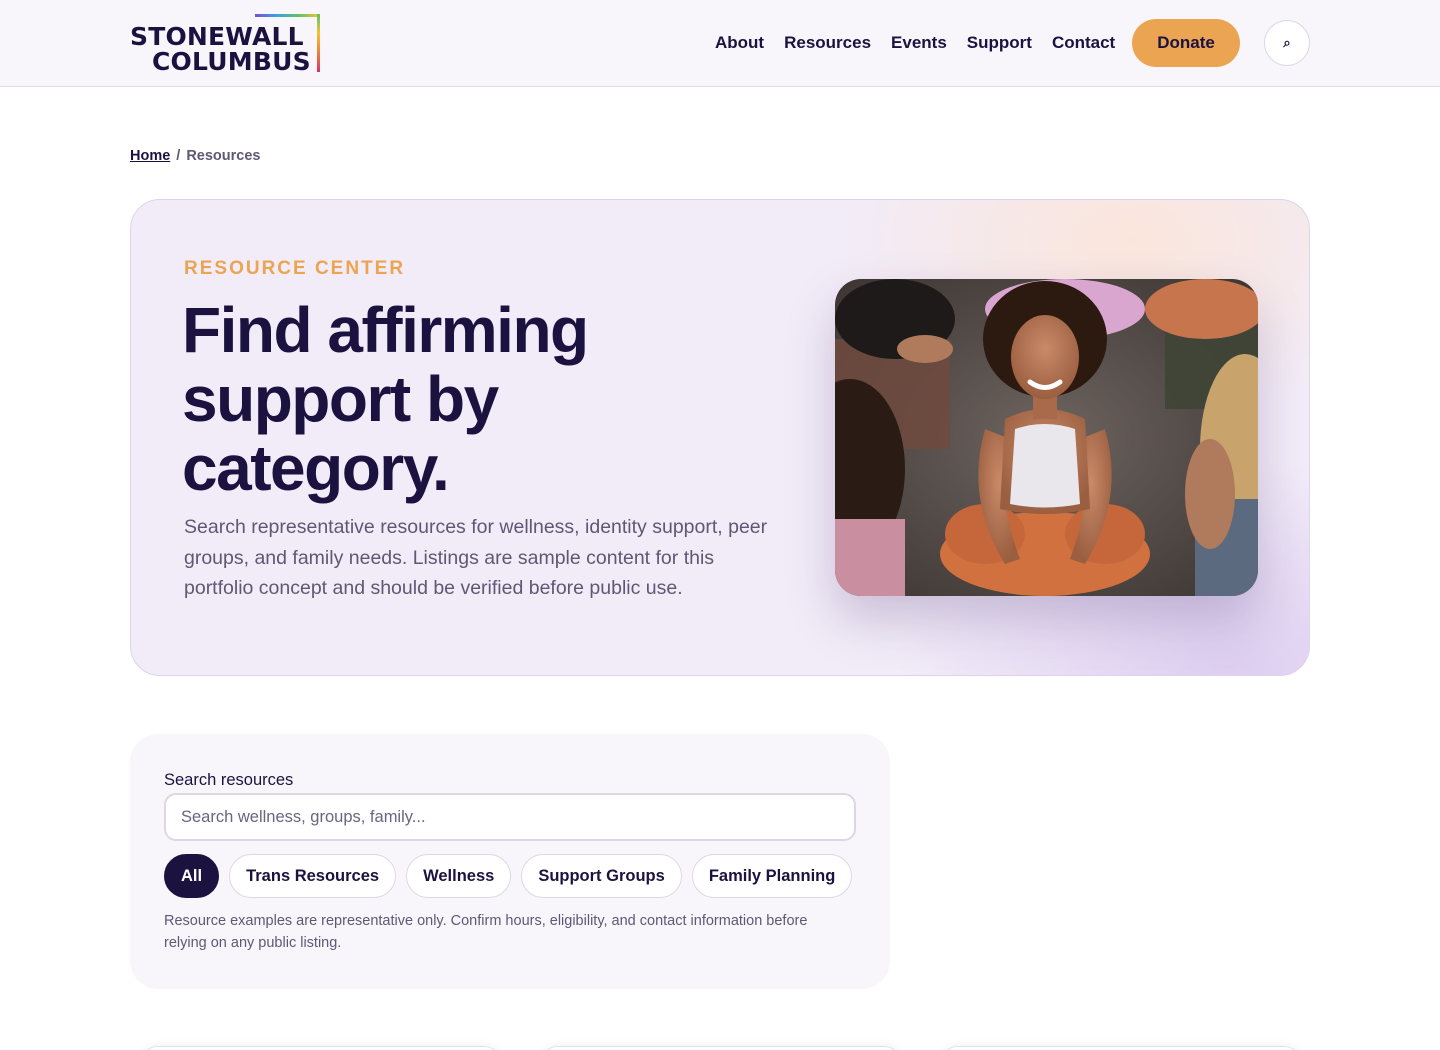 This screenshot has height=1050, width=1440. Describe the element at coordinates (295, 268) in the screenshot. I see `hero-eyebrow: RESOURCE CENTER` at that location.